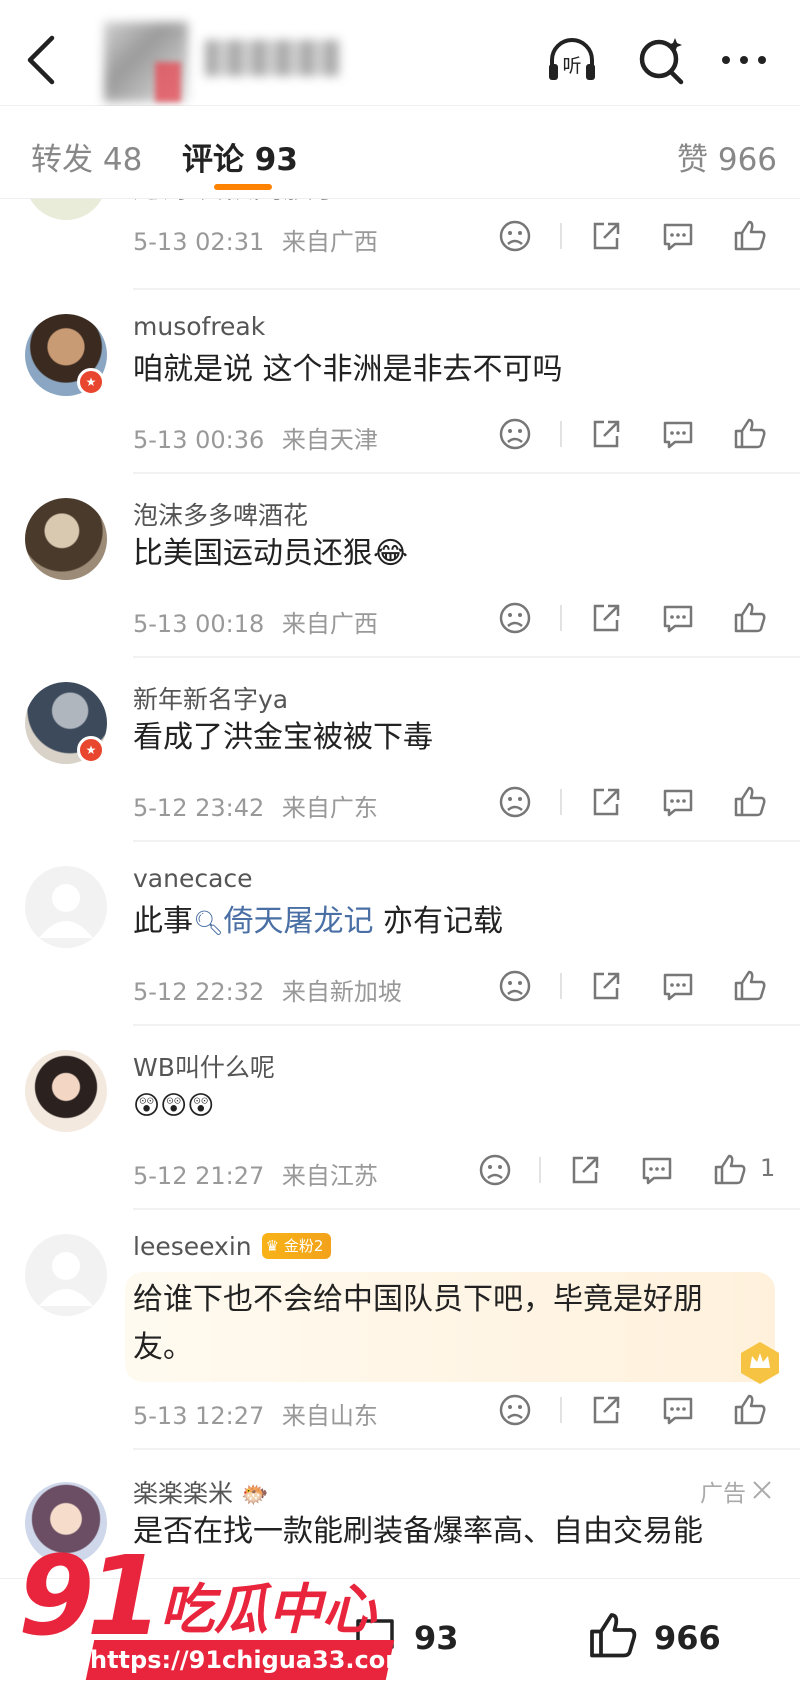 Image resolution: width=800 pixels, height=1697 pixels. I want to click on comment-time: 5-13 00:36, so click(199, 440).